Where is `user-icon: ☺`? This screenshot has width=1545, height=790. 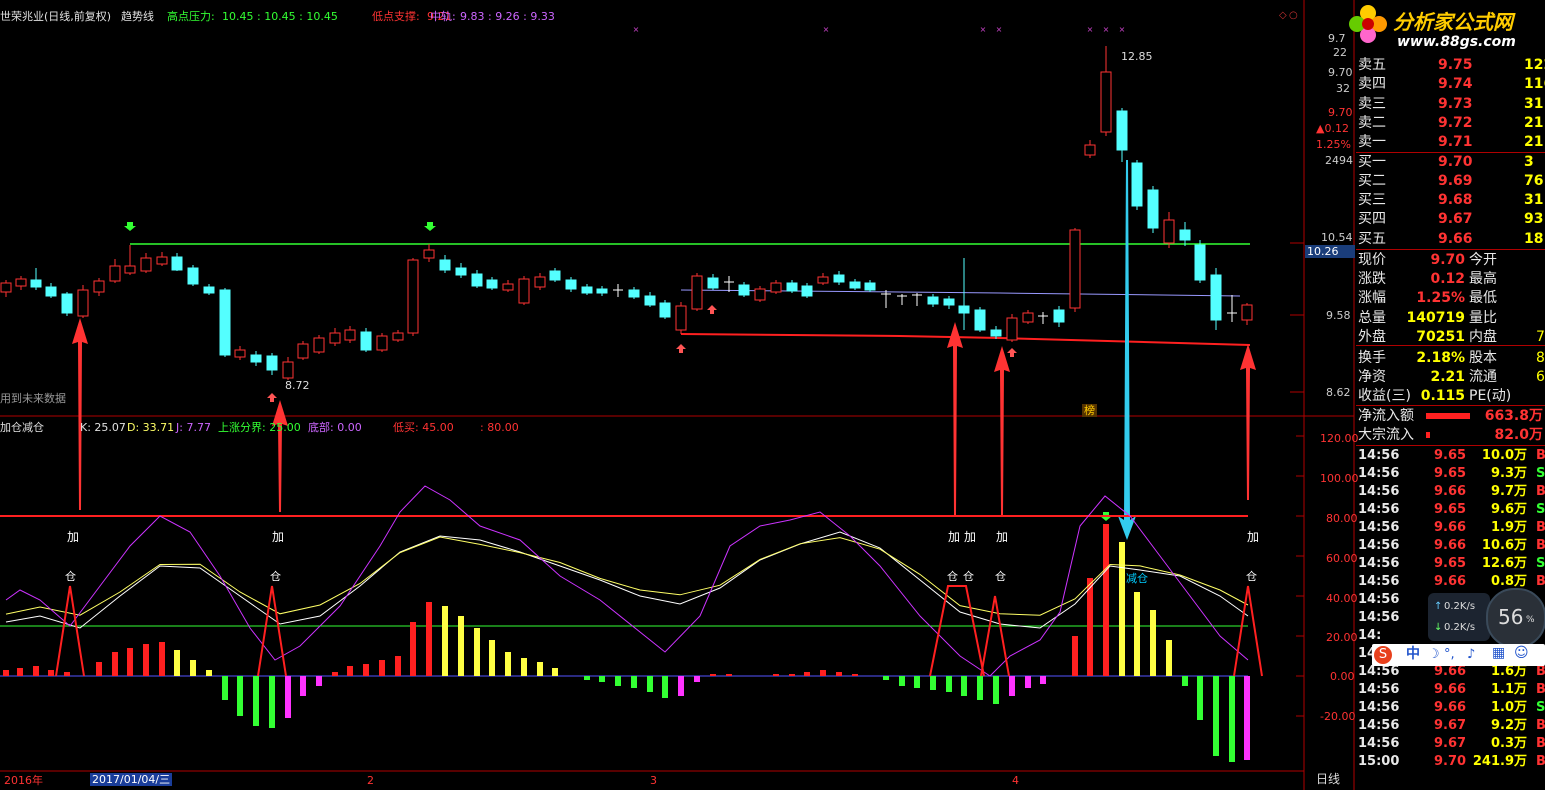 user-icon: ☺ is located at coordinates (1521, 653).